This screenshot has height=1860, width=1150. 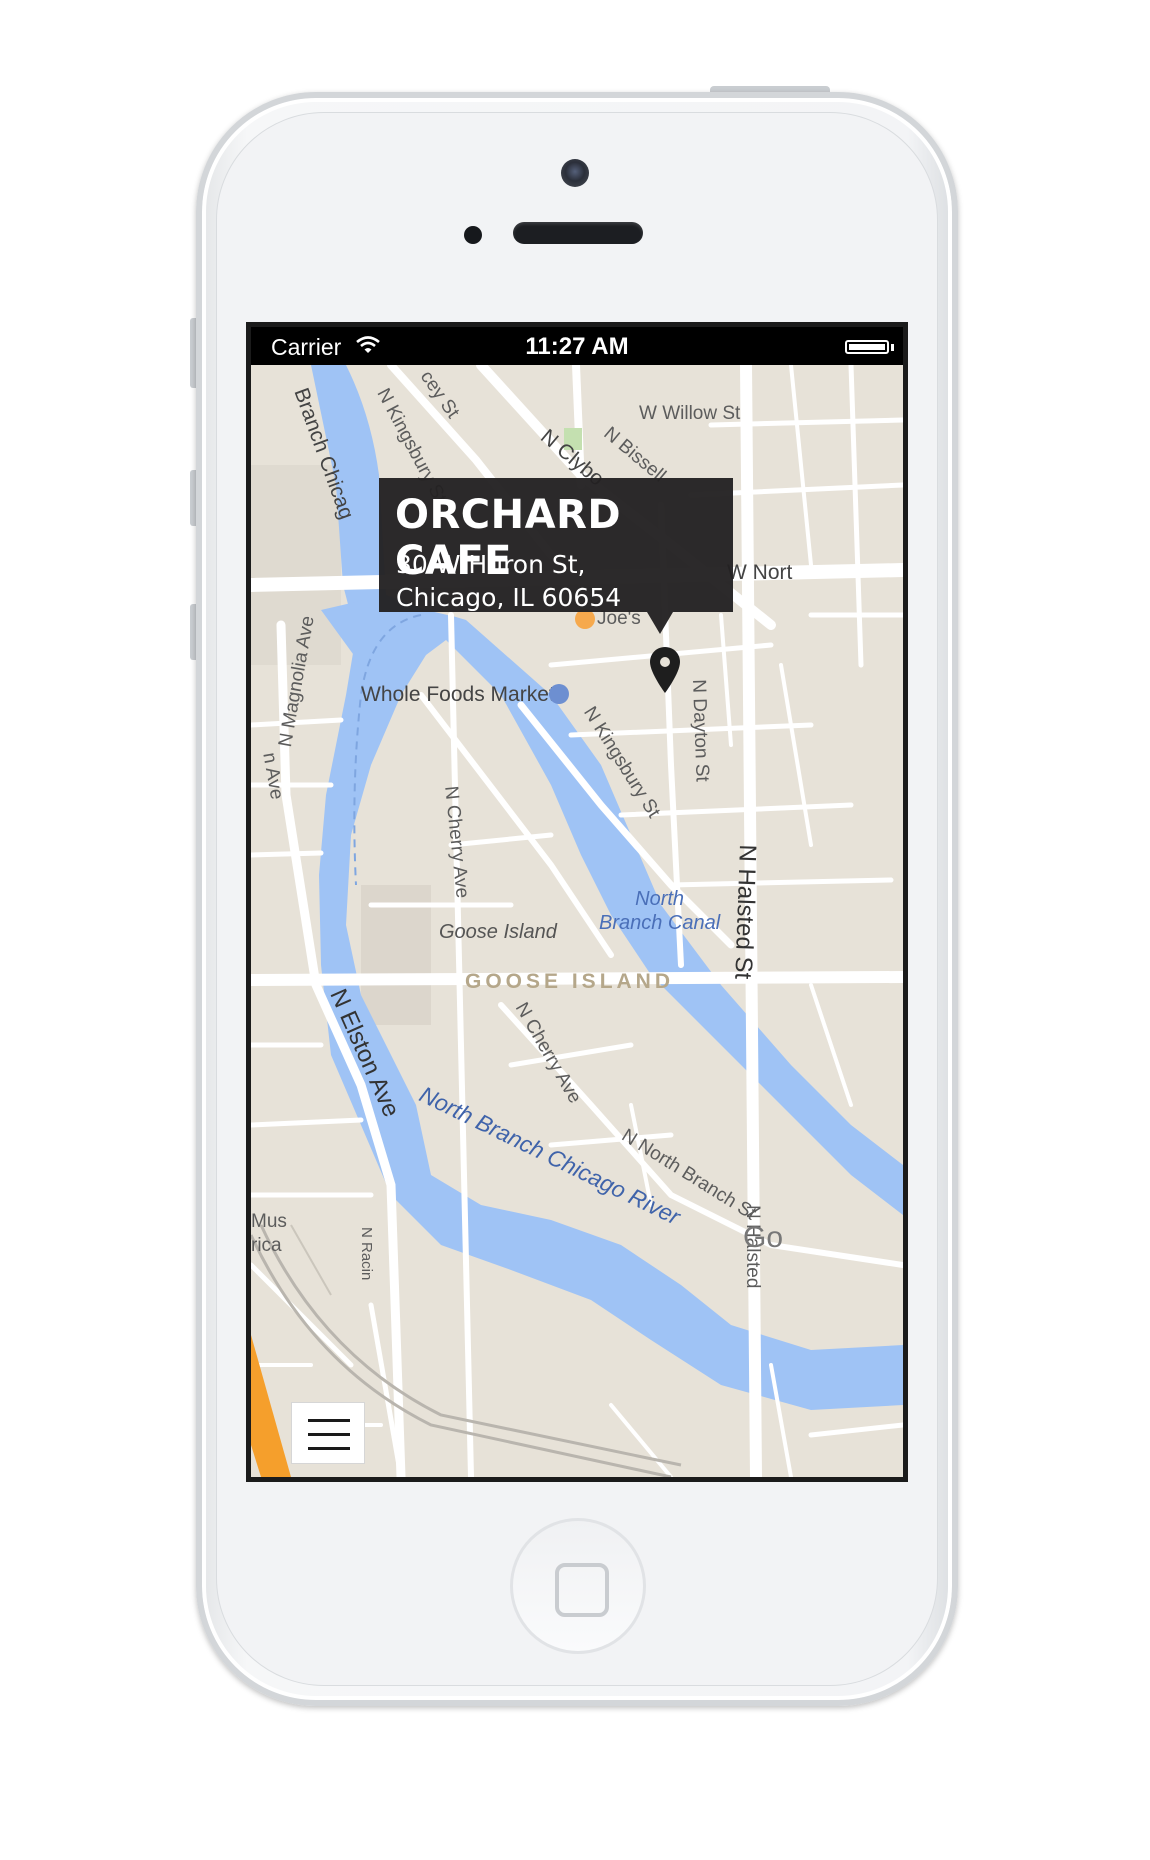 What do you see at coordinates (559, 694) in the screenshot?
I see `shopping-poi-icon` at bounding box center [559, 694].